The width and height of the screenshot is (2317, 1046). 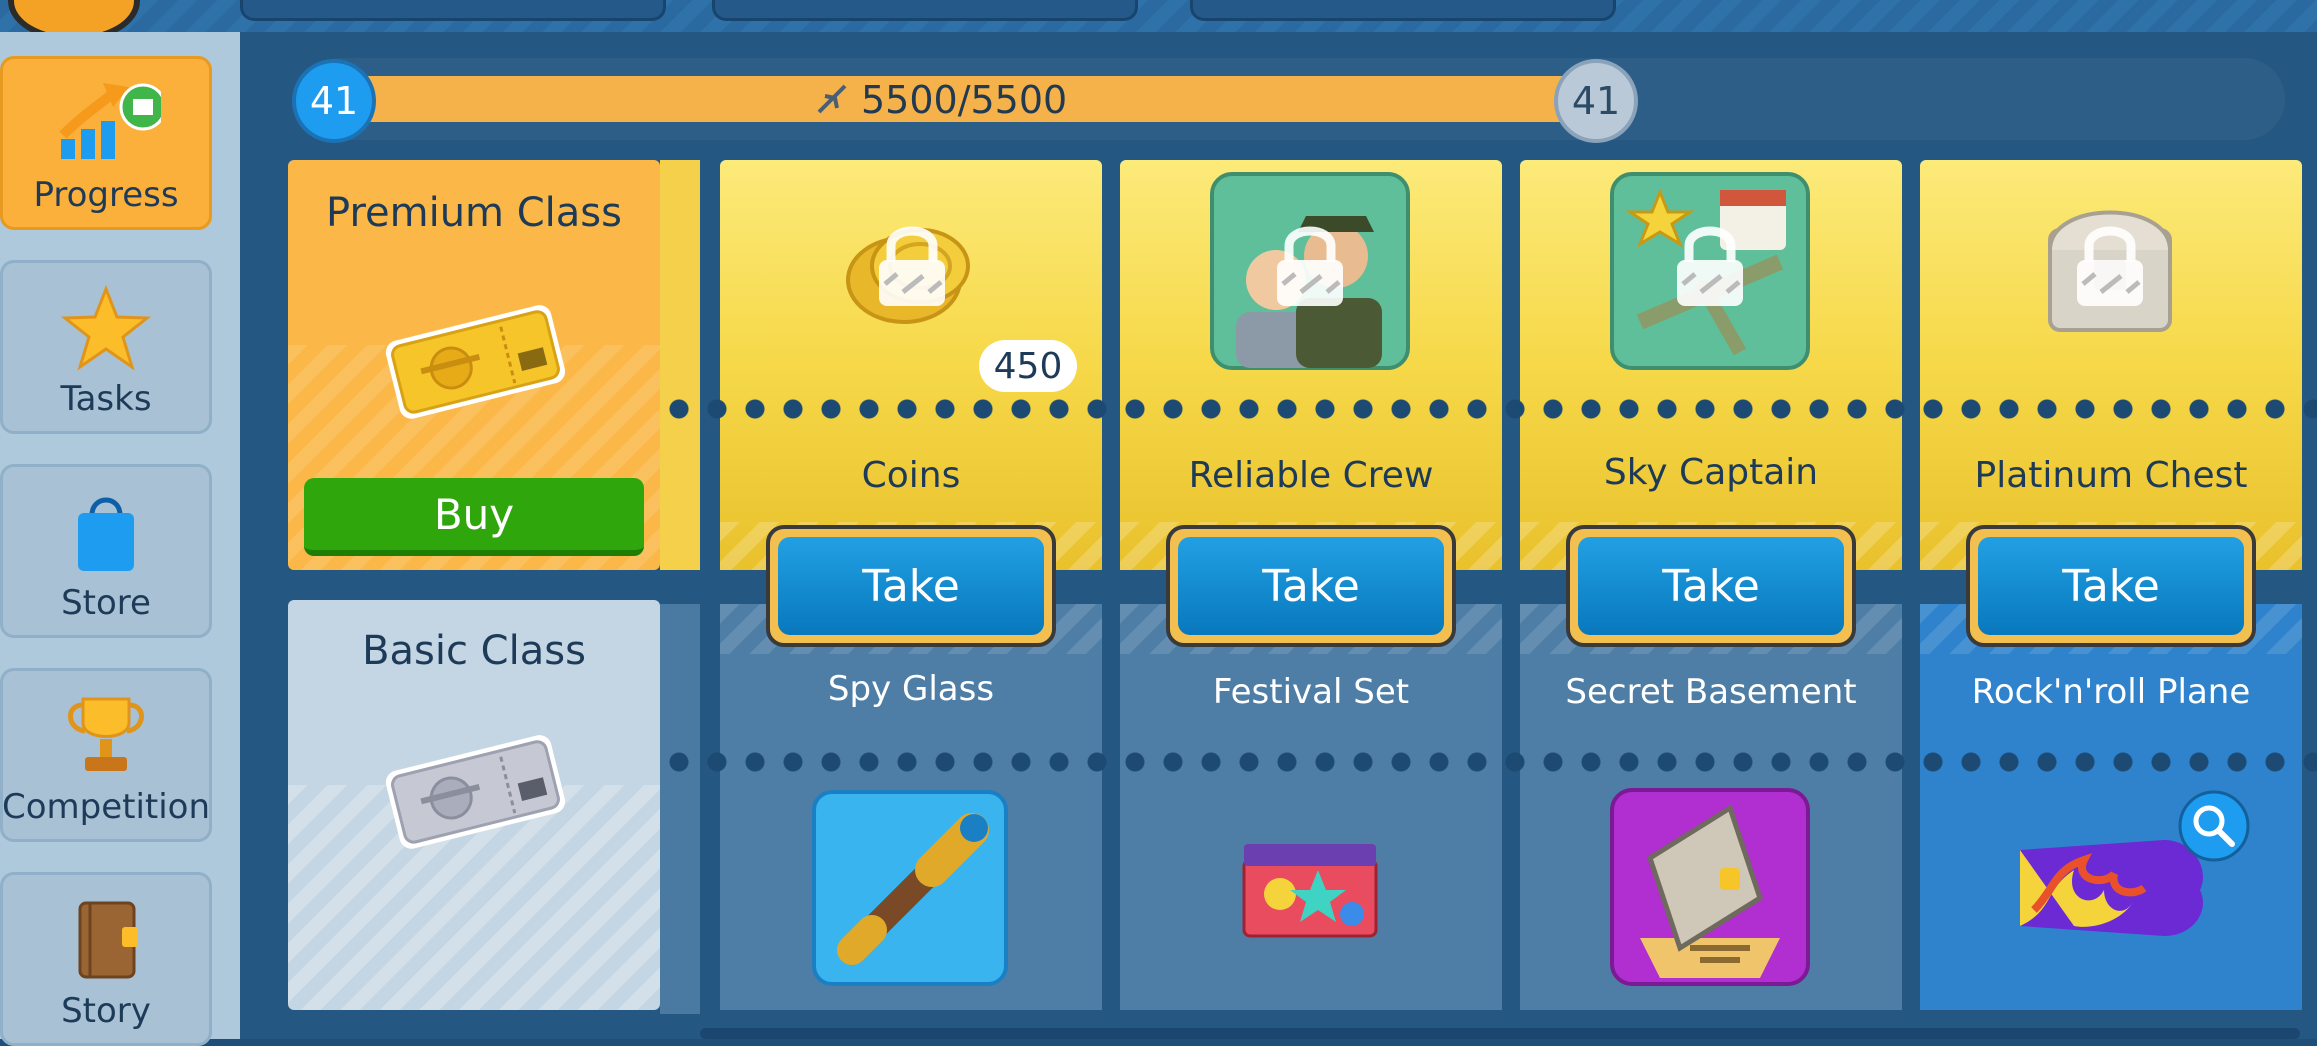 I want to click on book-icon, so click(x=108, y=940).